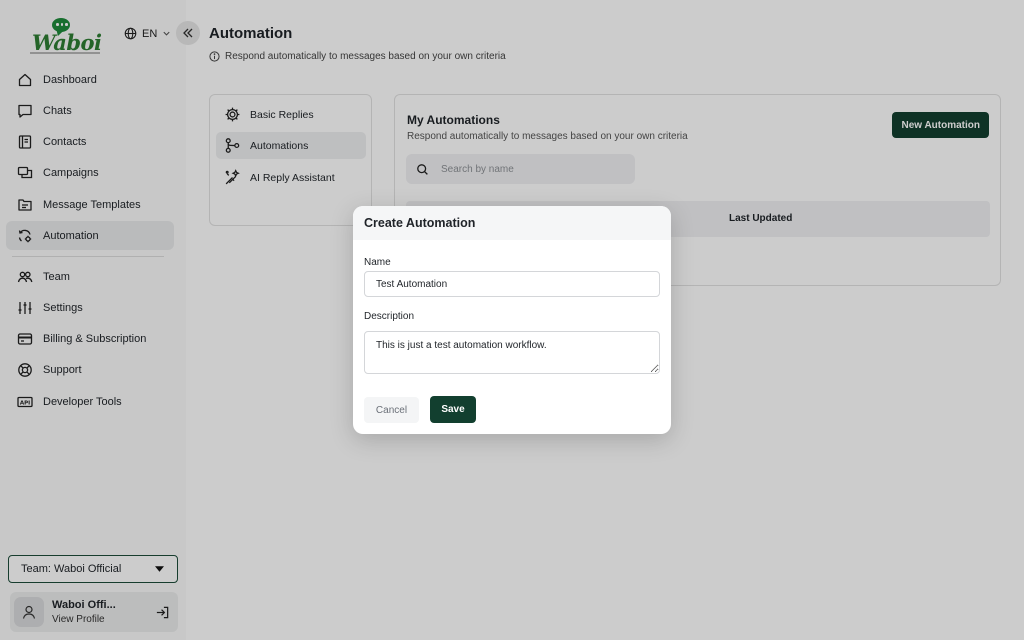 The height and width of the screenshot is (640, 1024). What do you see at coordinates (512, 284) in the screenshot?
I see `name-input` at bounding box center [512, 284].